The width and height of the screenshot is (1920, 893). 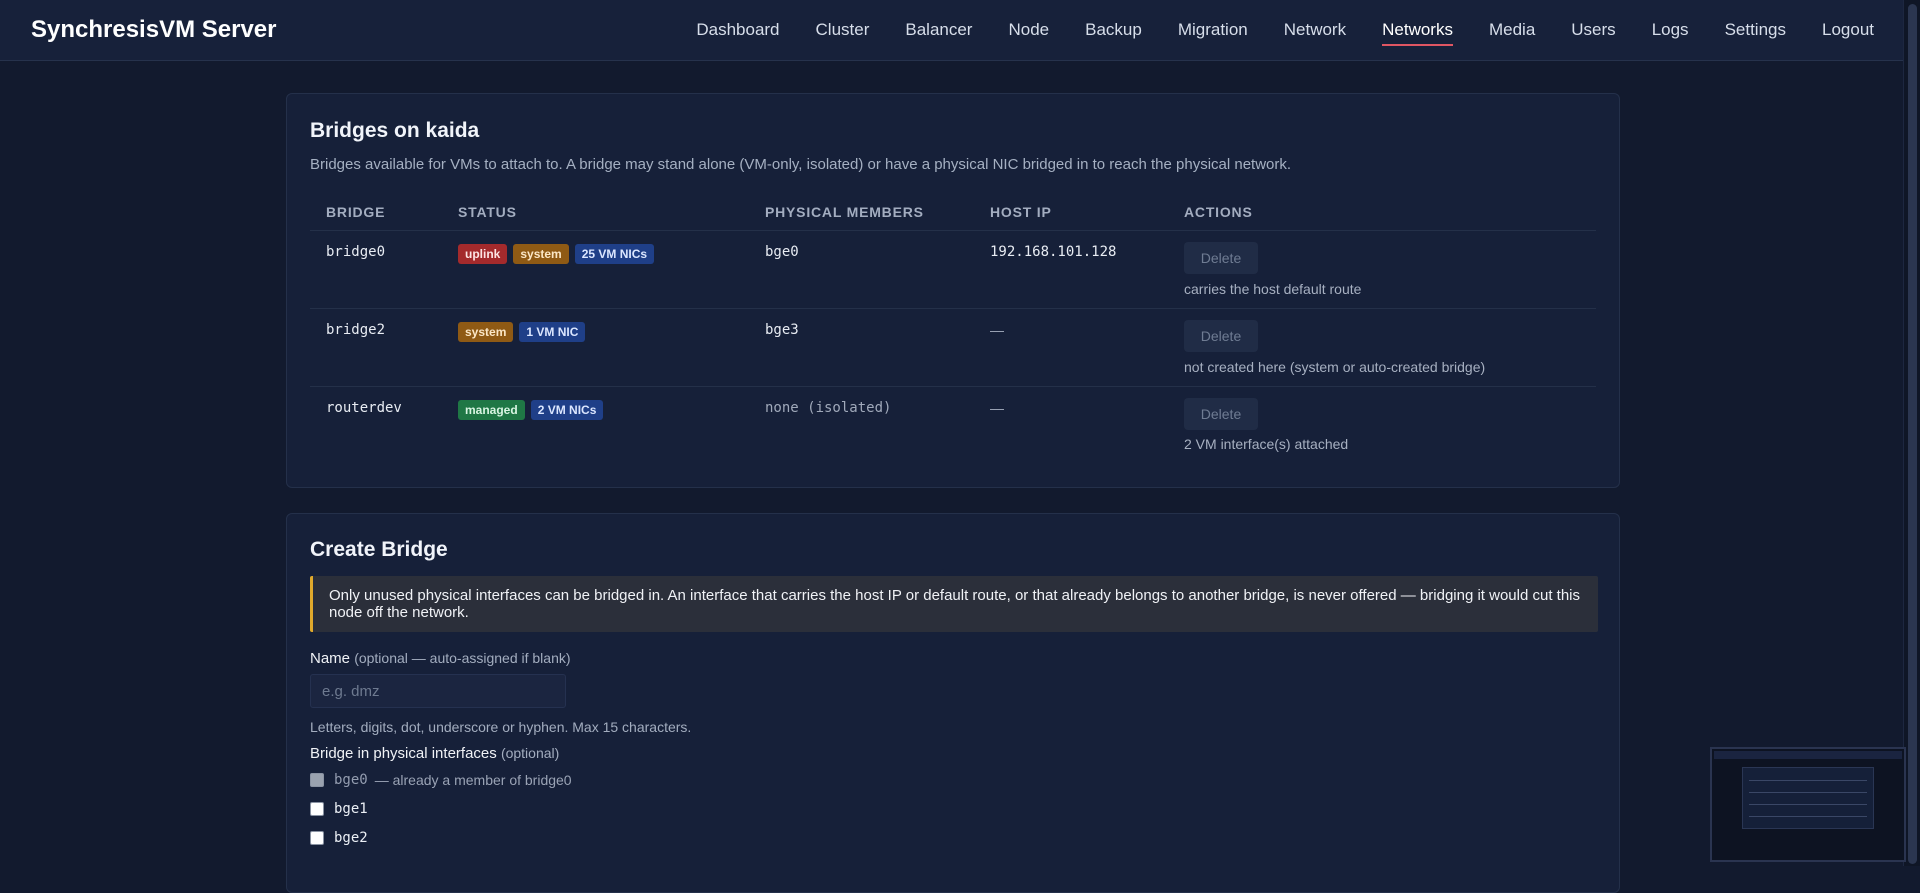 What do you see at coordinates (1755, 30) in the screenshot?
I see `nav-settings: Settings` at bounding box center [1755, 30].